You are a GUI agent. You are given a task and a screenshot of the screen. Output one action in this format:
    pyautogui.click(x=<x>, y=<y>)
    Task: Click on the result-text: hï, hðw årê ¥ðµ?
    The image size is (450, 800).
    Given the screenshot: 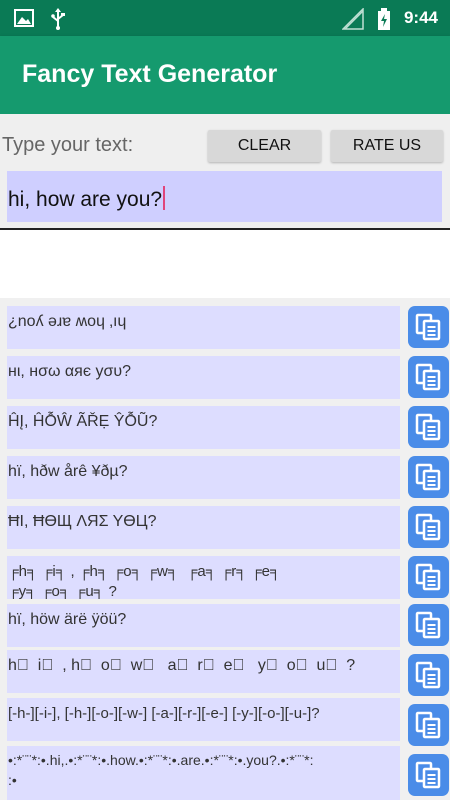 What is the action you would take?
    pyautogui.click(x=68, y=471)
    